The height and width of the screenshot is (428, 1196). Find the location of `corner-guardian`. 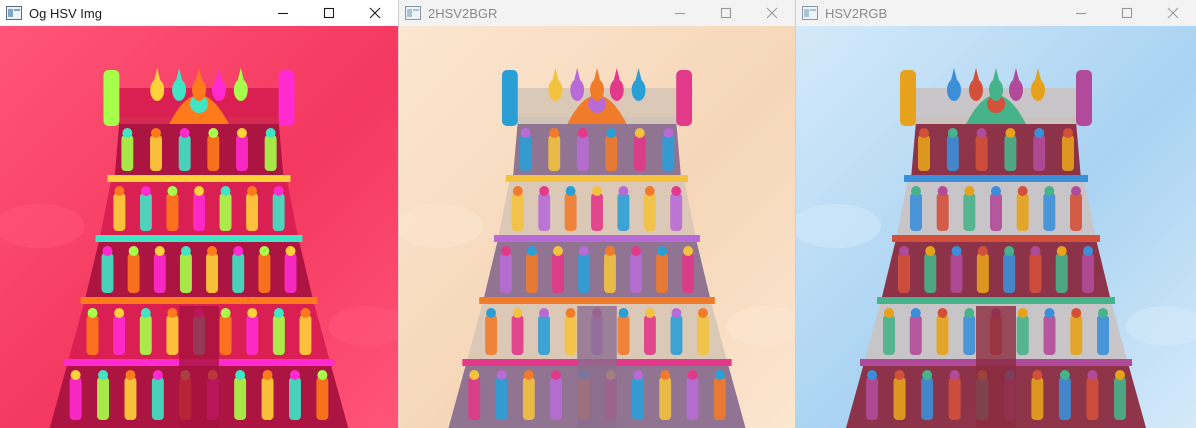

corner-guardian is located at coordinates (111, 98).